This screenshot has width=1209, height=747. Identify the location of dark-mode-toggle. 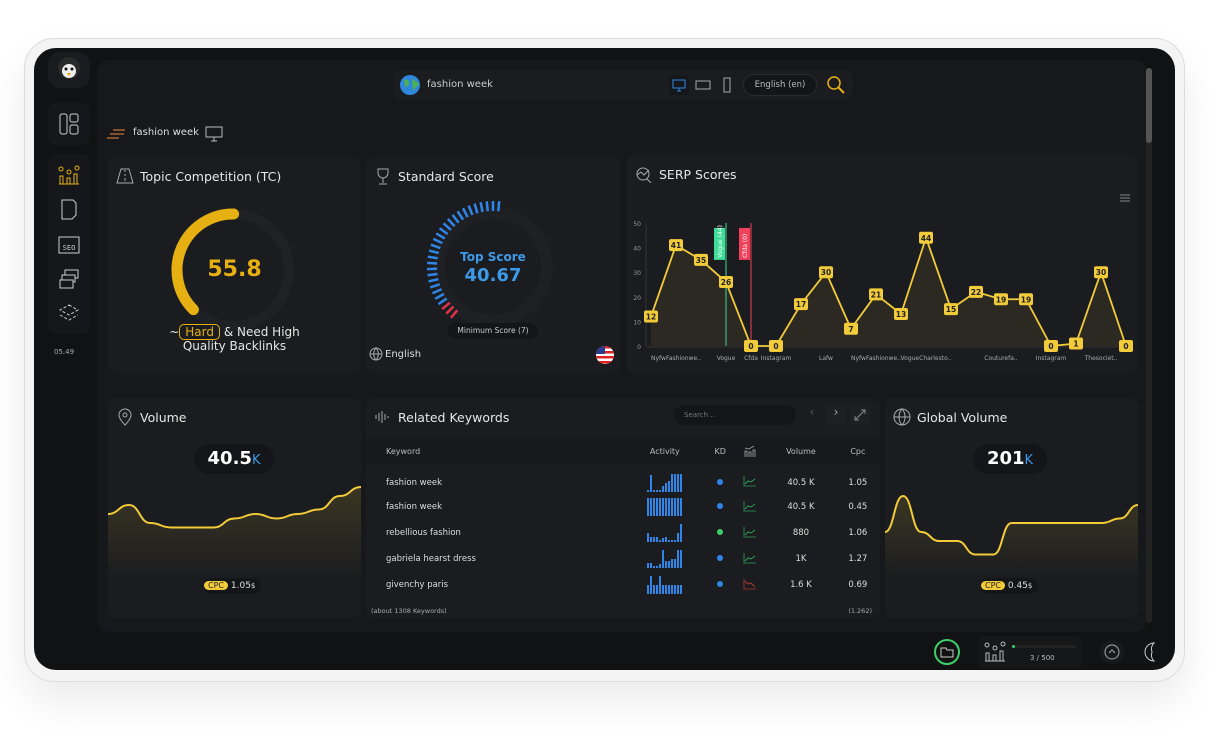
(1152, 652).